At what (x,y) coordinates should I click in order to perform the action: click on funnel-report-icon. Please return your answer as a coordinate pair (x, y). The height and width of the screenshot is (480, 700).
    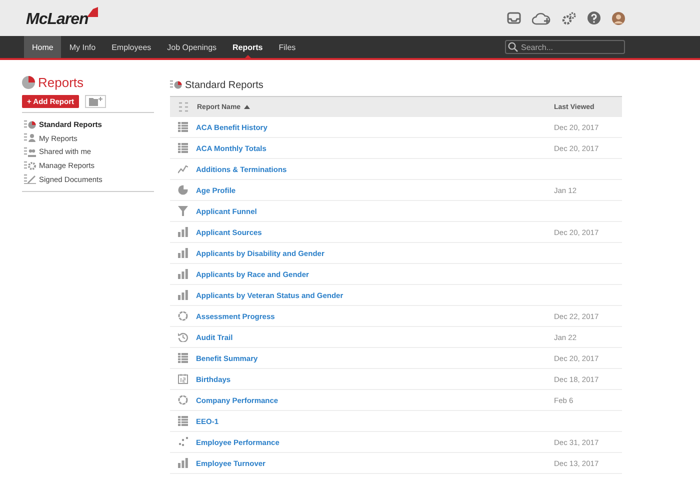
    Looking at the image, I should click on (183, 211).